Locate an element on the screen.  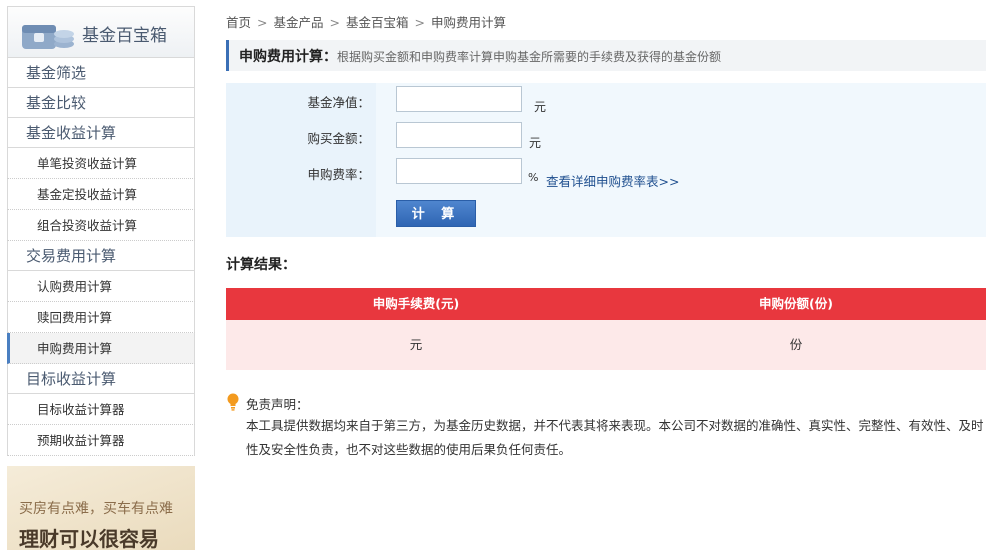
sidebar-category-fee-calc: 交易费用计算 is located at coordinates (101, 256).